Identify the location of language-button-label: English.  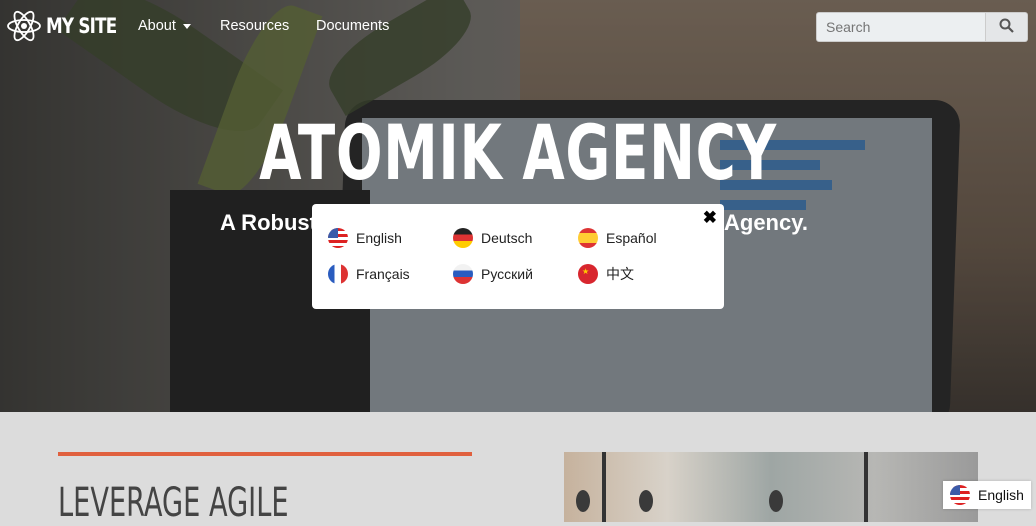
(1001, 495).